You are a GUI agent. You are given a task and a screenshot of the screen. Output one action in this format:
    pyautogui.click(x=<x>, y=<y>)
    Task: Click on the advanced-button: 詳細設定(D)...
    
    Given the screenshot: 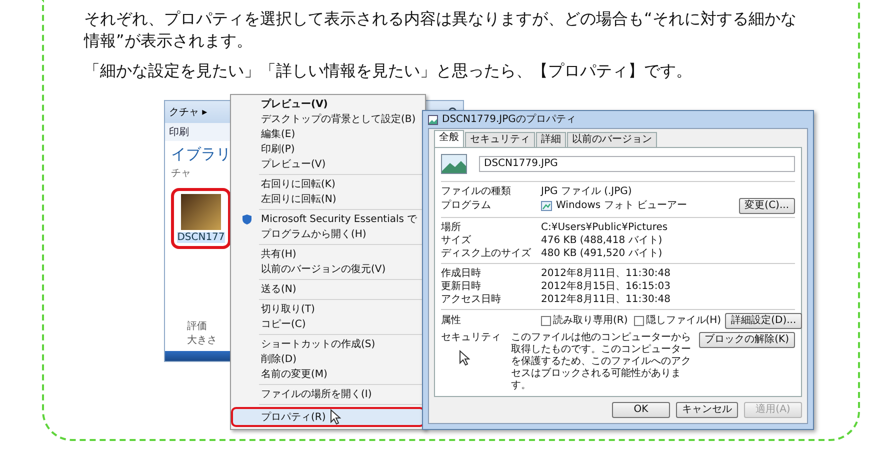 What is the action you would take?
    pyautogui.click(x=763, y=321)
    